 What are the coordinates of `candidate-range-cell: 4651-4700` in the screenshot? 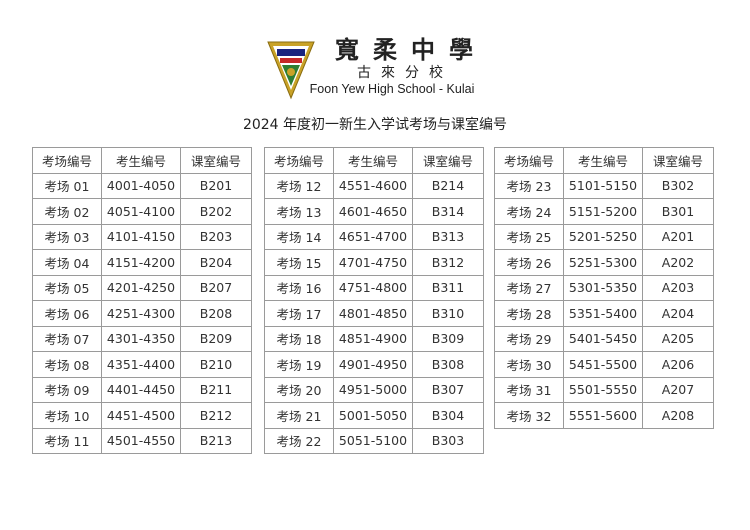 It's located at (373, 236).